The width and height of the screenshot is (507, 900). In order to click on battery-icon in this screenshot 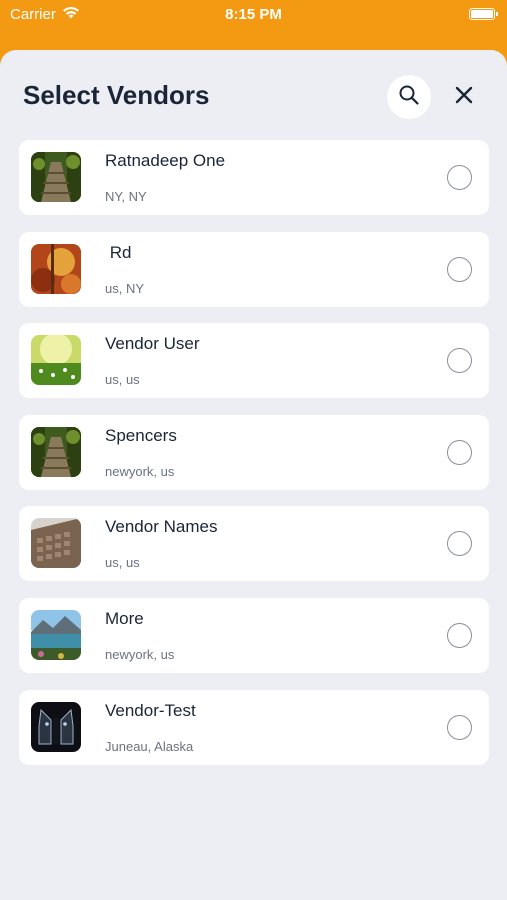, I will do `click(483, 14)`.